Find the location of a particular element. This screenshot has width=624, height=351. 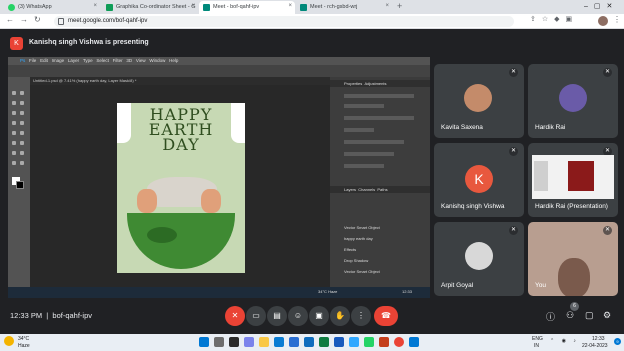

store-icon is located at coordinates (294, 342).